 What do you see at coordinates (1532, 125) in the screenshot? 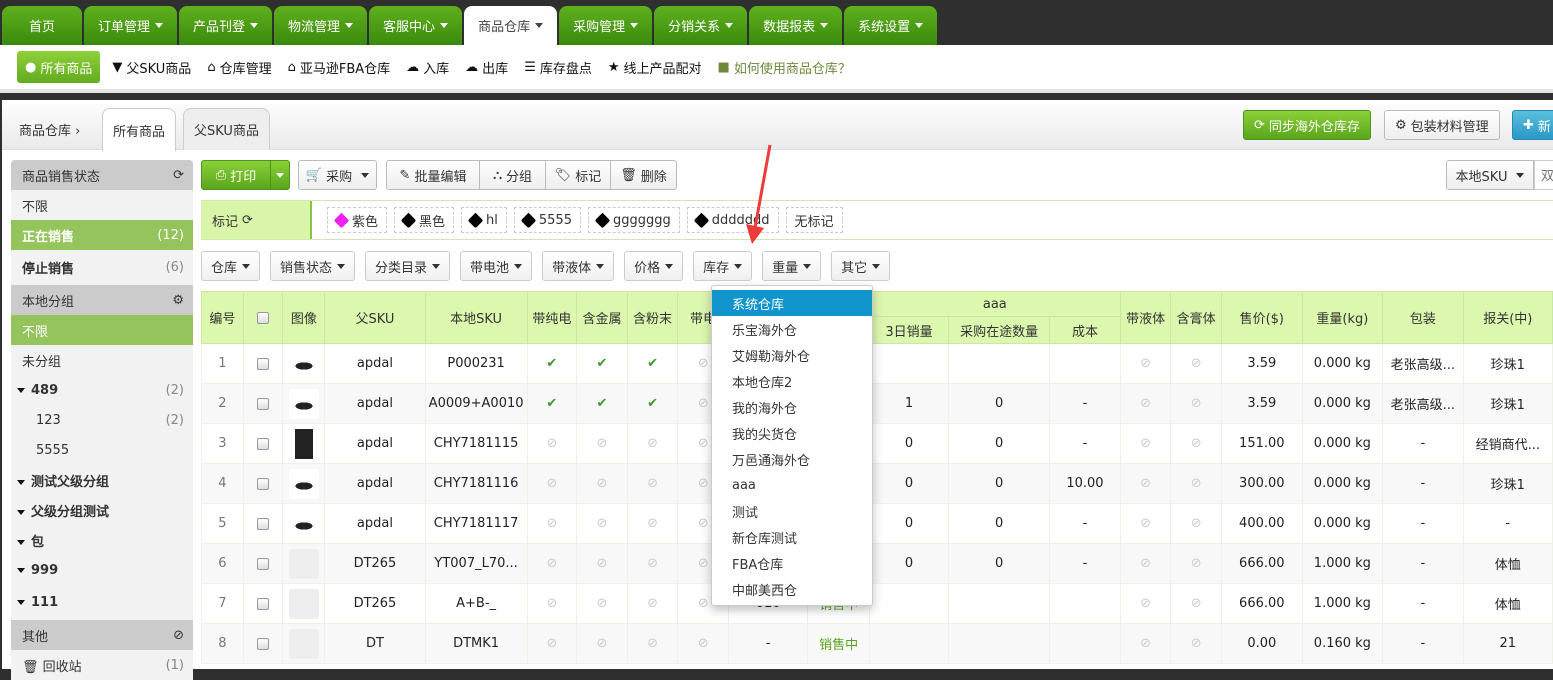
I see `new-button: ✚ 新` at bounding box center [1532, 125].